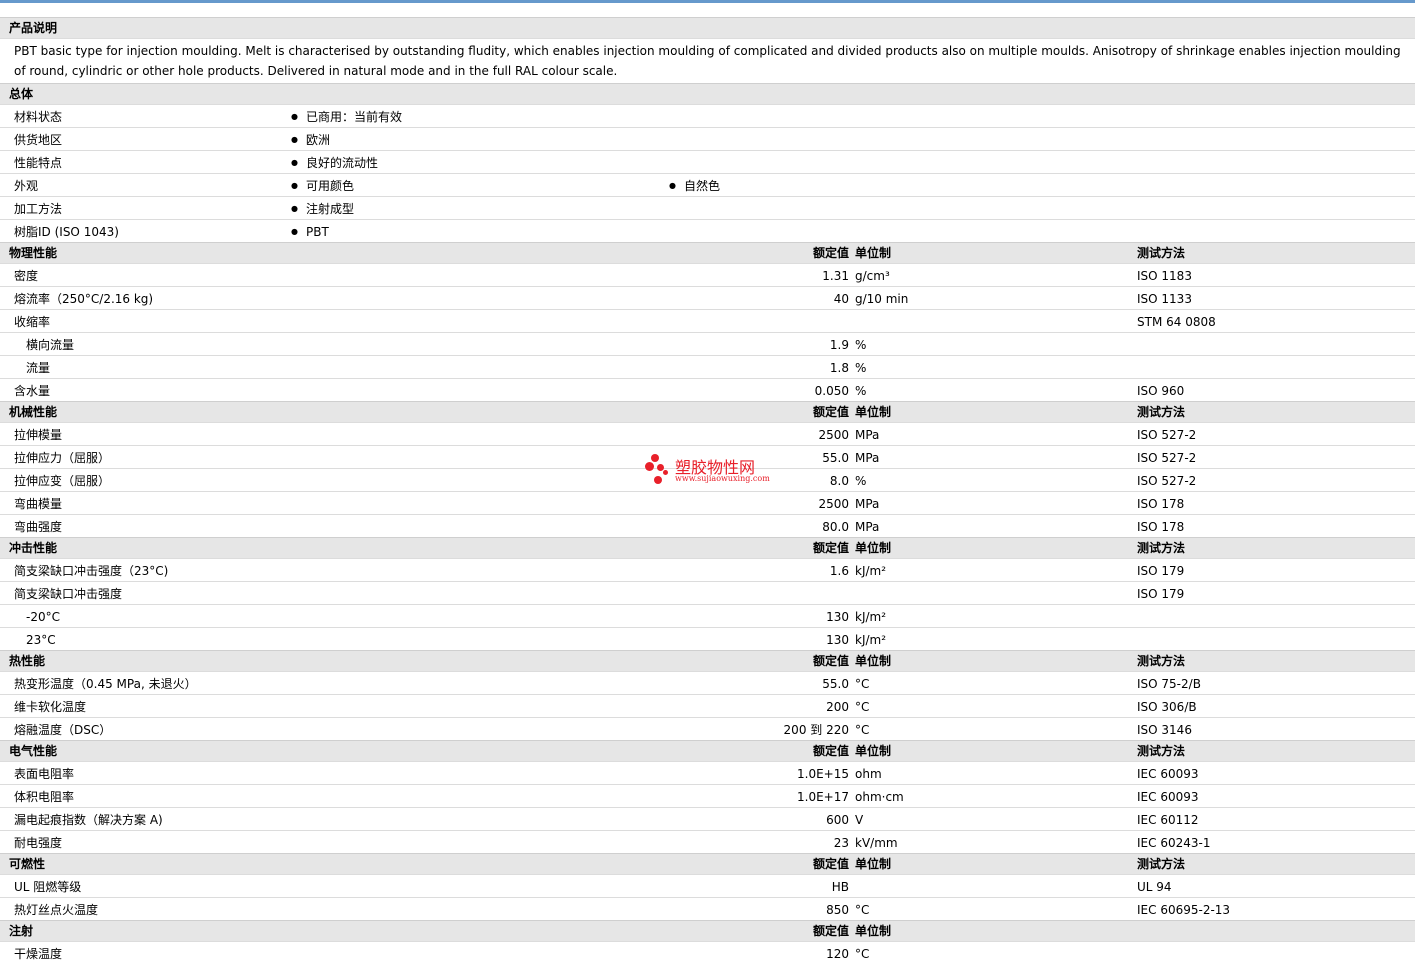 The image size is (1415, 966). What do you see at coordinates (707, 411) in the screenshot?
I see `section-header-mechanical: 机械性能 额定值 单位制 测试方法` at bounding box center [707, 411].